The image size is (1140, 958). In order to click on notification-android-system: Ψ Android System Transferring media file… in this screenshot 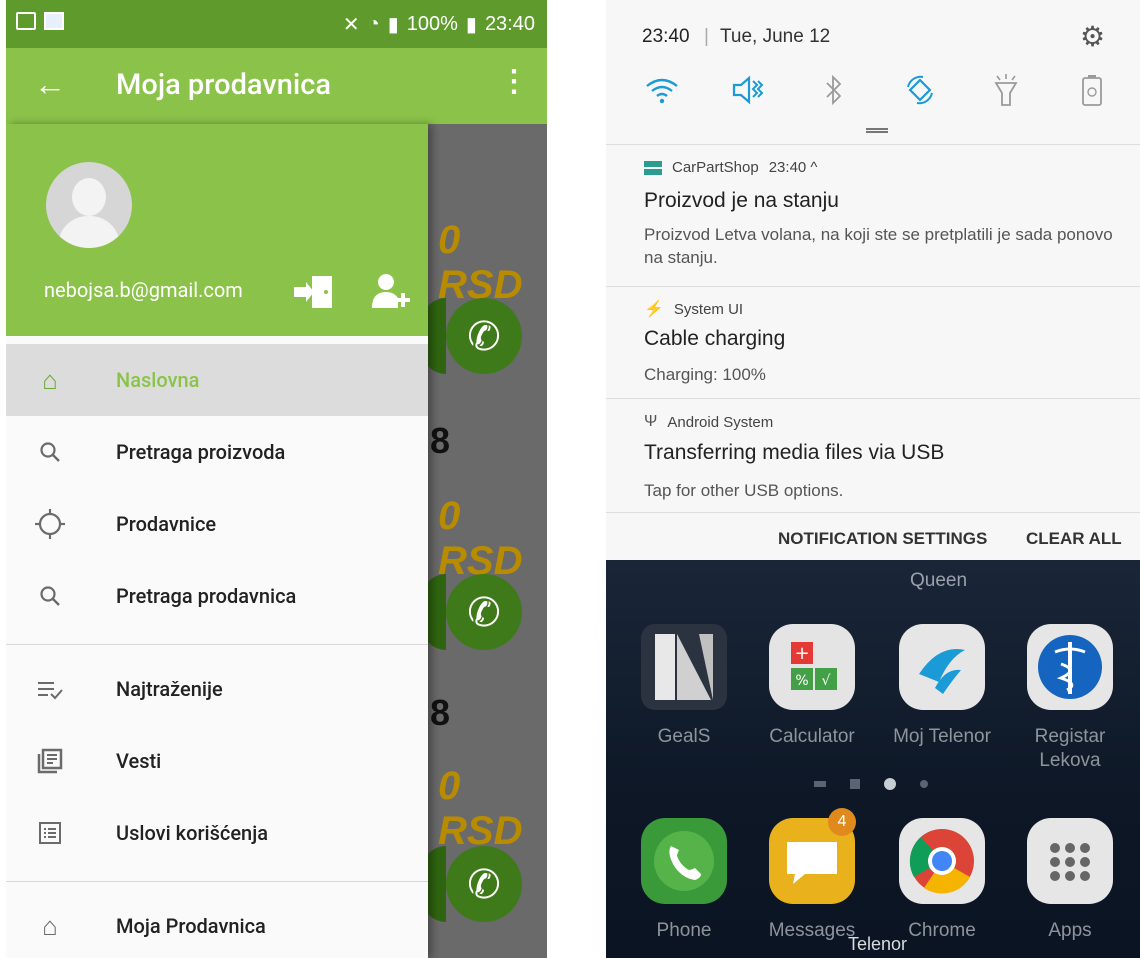, I will do `click(873, 455)`.